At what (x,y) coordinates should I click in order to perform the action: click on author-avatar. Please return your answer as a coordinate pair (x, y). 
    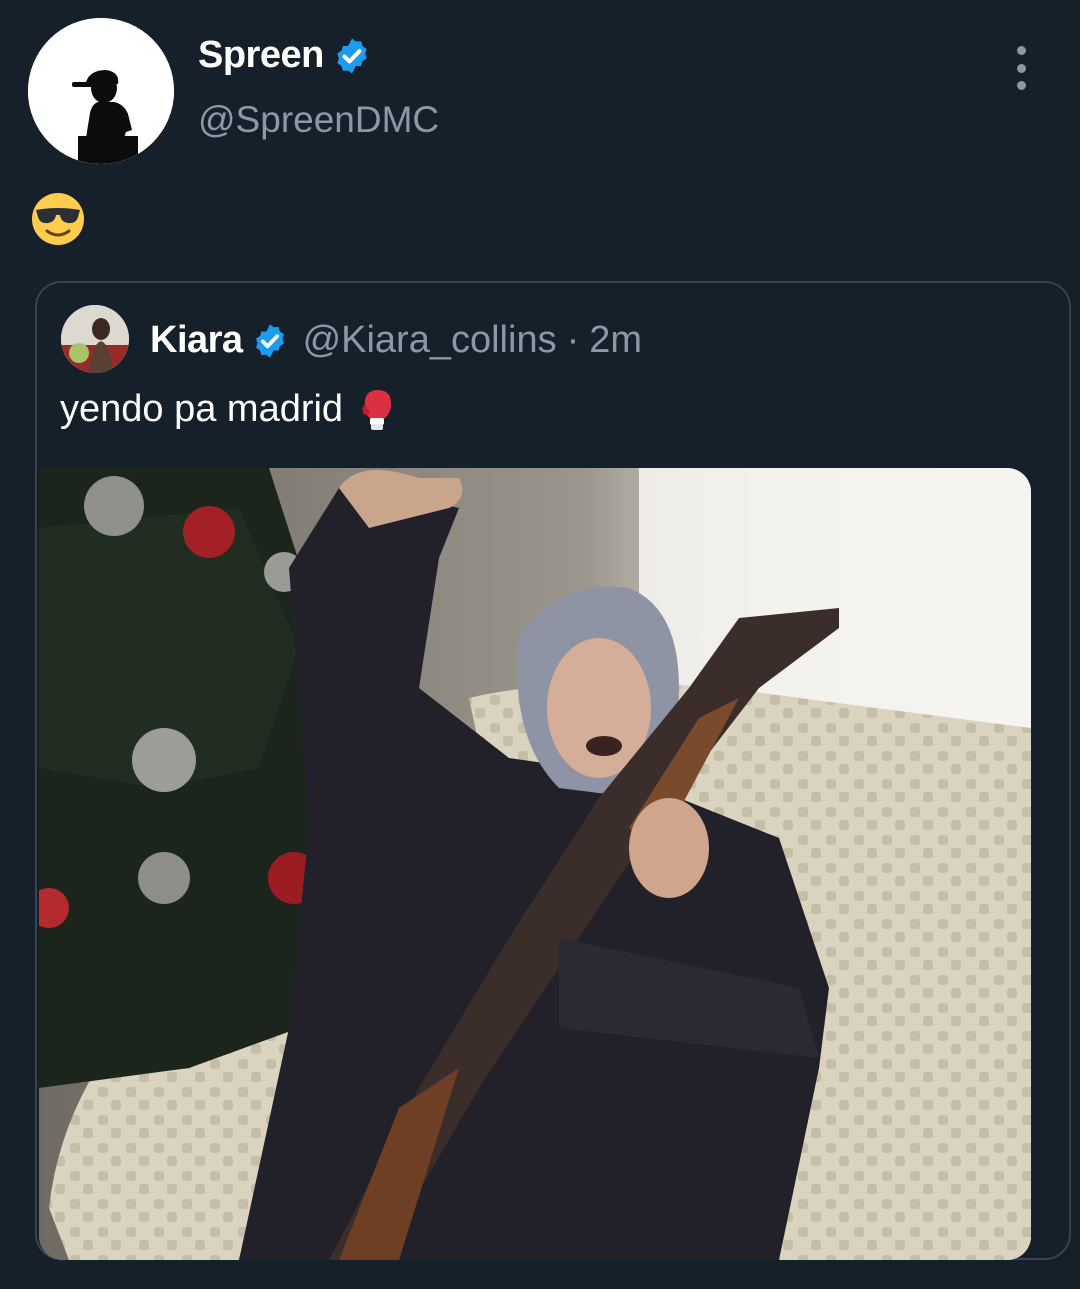
    Looking at the image, I should click on (101, 91).